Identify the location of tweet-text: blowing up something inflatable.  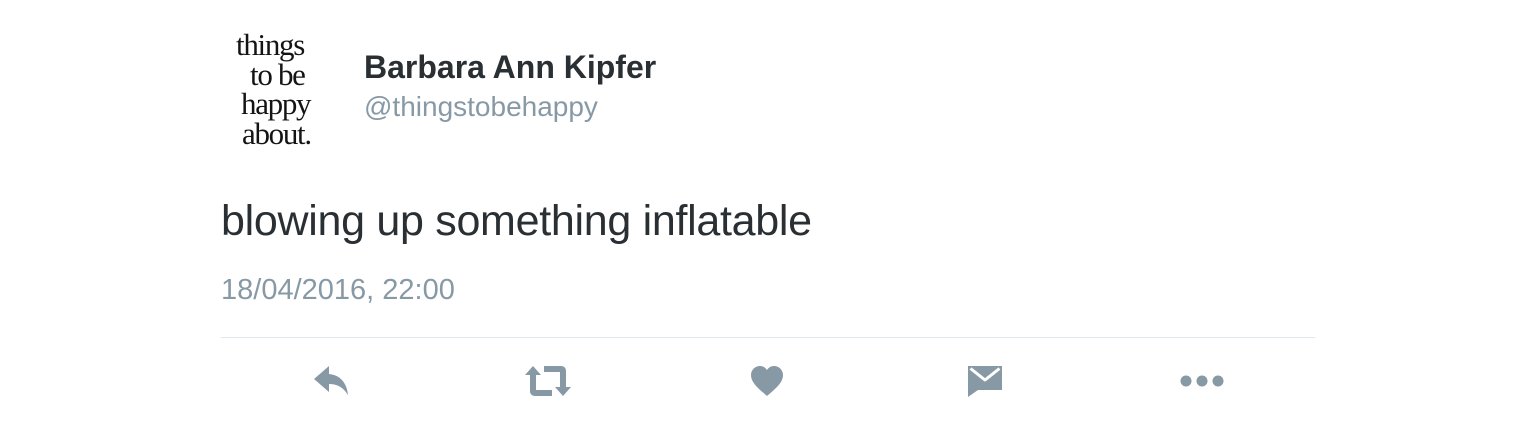
(516, 221).